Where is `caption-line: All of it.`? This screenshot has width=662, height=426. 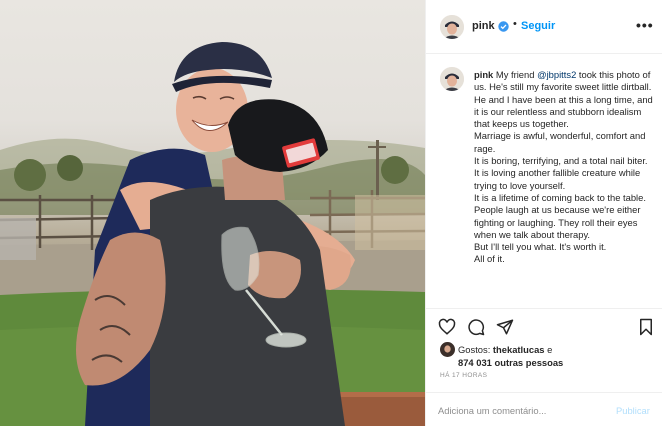
caption-line: All of it. is located at coordinates (489, 259).